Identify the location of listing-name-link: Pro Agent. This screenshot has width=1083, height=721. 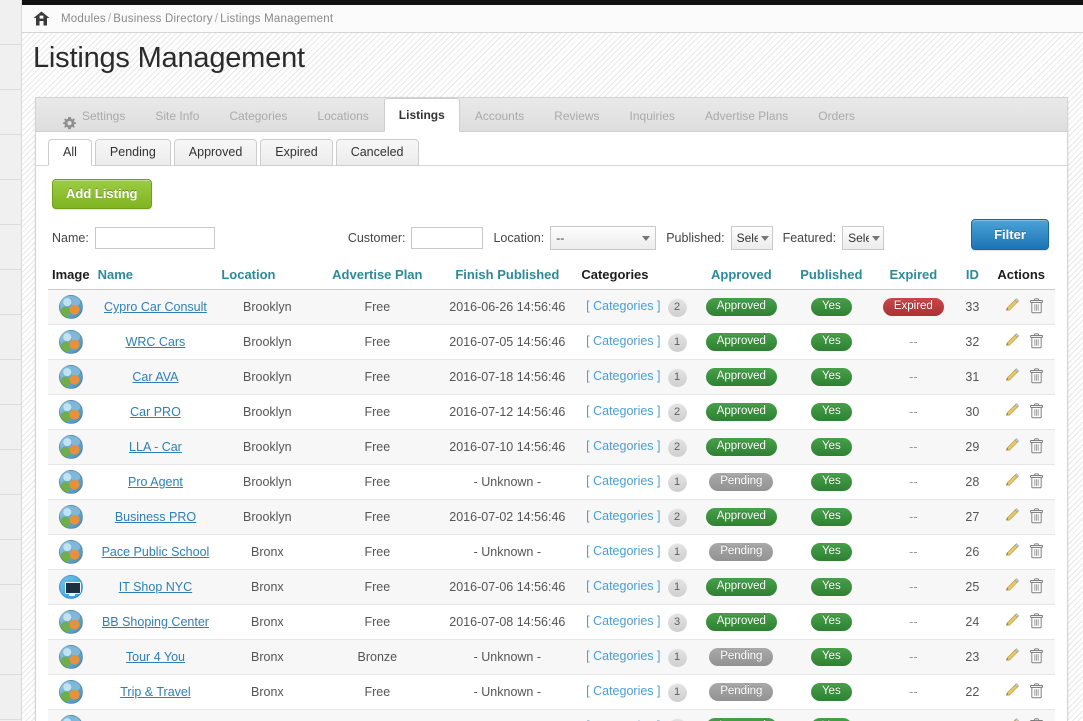
(155, 482).